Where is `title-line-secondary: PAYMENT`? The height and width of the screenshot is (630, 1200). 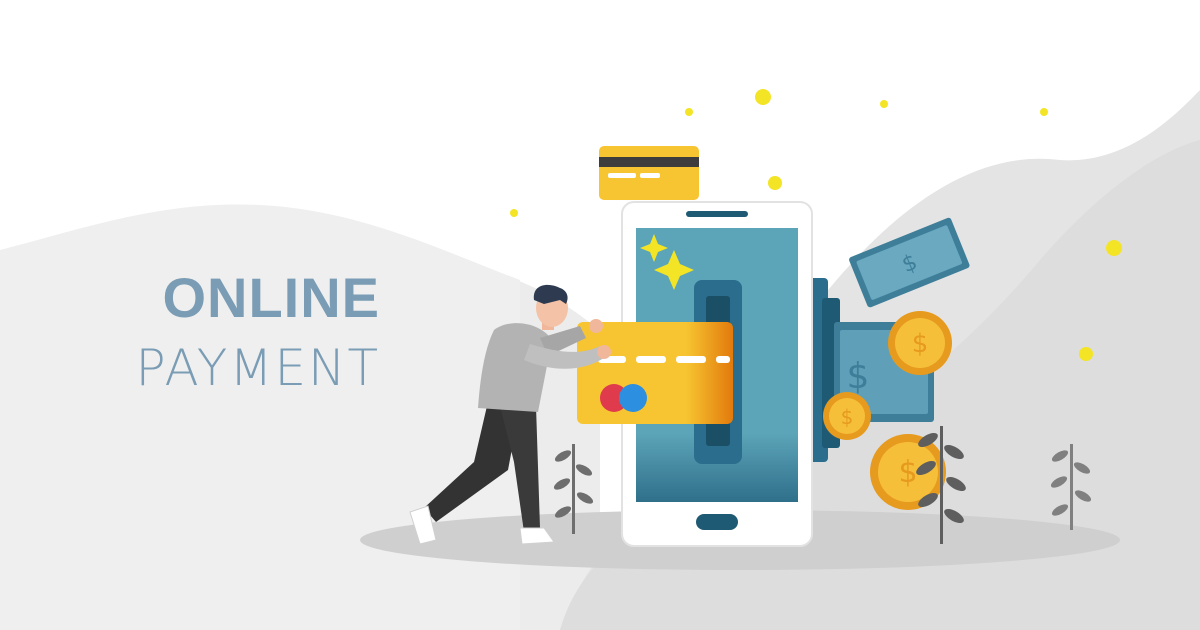 title-line-secondary: PAYMENT is located at coordinates (257, 368).